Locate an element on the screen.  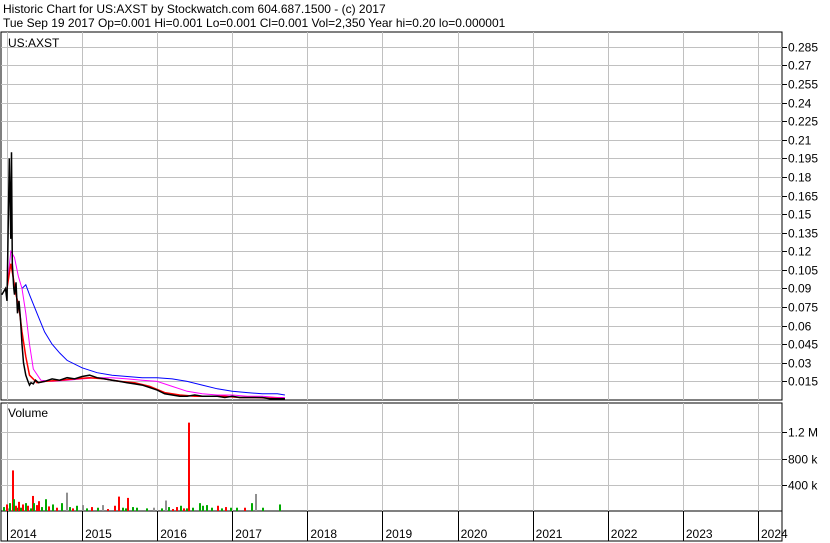
x-tick-label: 2017 is located at coordinates (248, 534).